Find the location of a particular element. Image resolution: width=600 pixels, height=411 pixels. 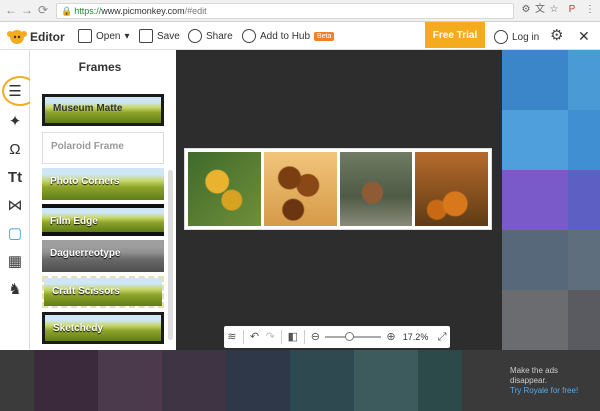

url-scheme: https:// is located at coordinates (88, 11).